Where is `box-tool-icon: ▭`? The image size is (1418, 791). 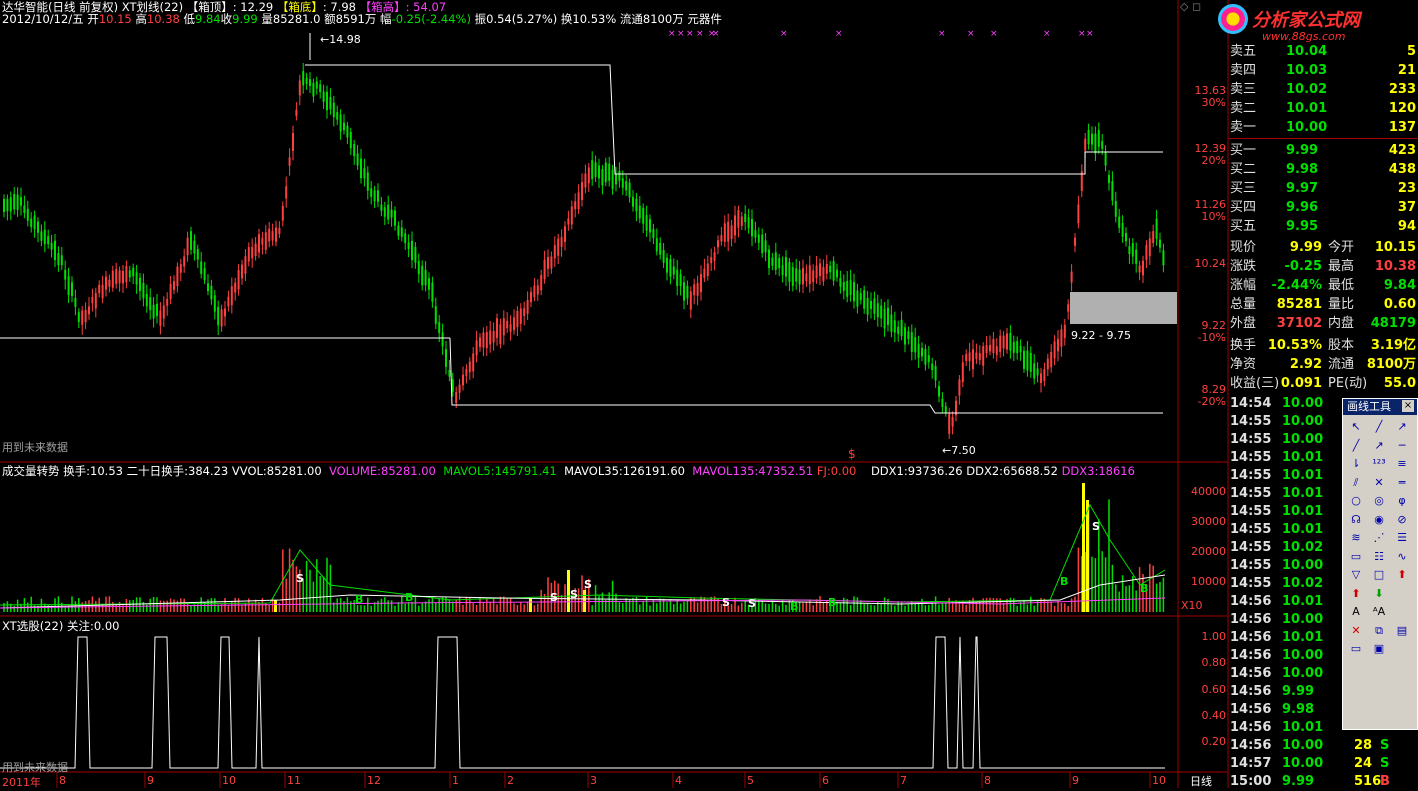 box-tool-icon: ▭ is located at coordinates (1356, 557).